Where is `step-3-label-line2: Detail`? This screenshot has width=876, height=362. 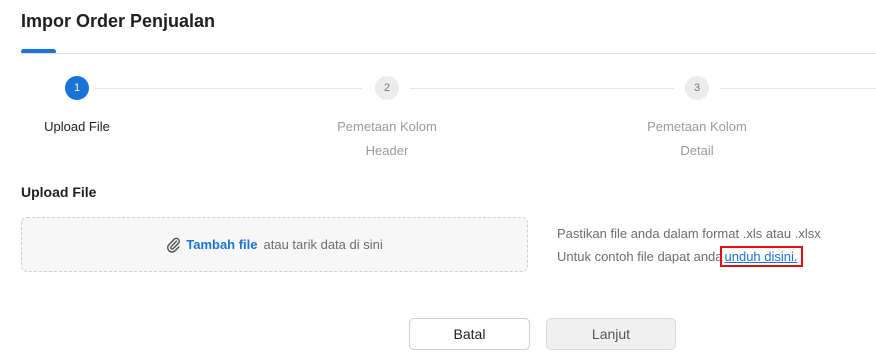
step-3-label-line2: Detail is located at coordinates (697, 150).